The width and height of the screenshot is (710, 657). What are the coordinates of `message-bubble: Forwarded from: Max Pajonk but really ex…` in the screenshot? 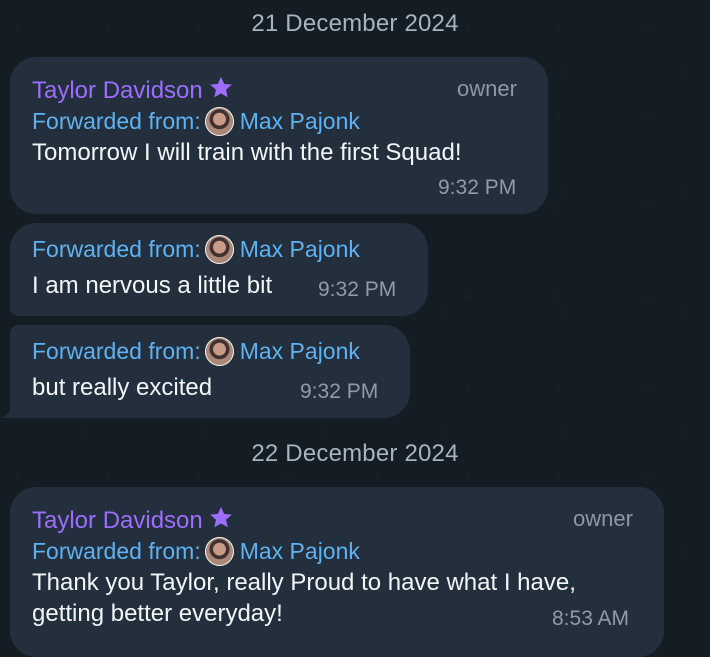 It's located at (210, 371).